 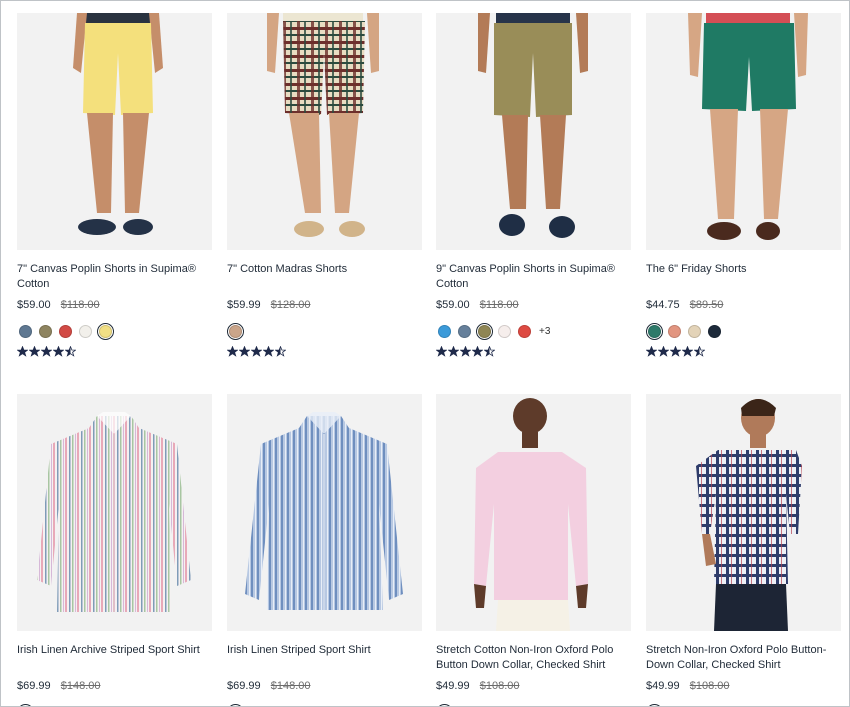 I want to click on product-title: 7" Cotton Madras Shorts, so click(x=324, y=277).